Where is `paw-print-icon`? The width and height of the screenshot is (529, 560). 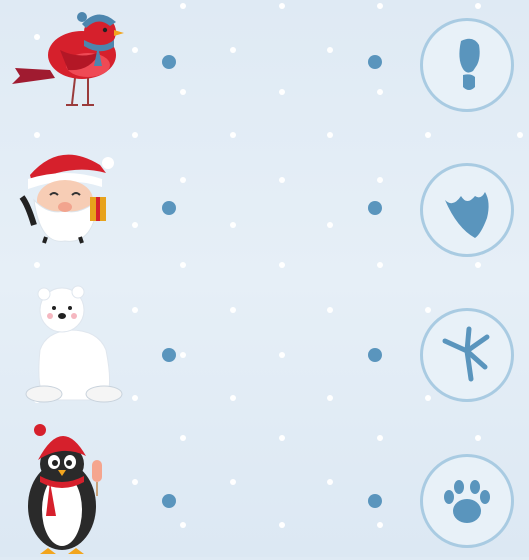
paw-print-icon is located at coordinates (467, 501).